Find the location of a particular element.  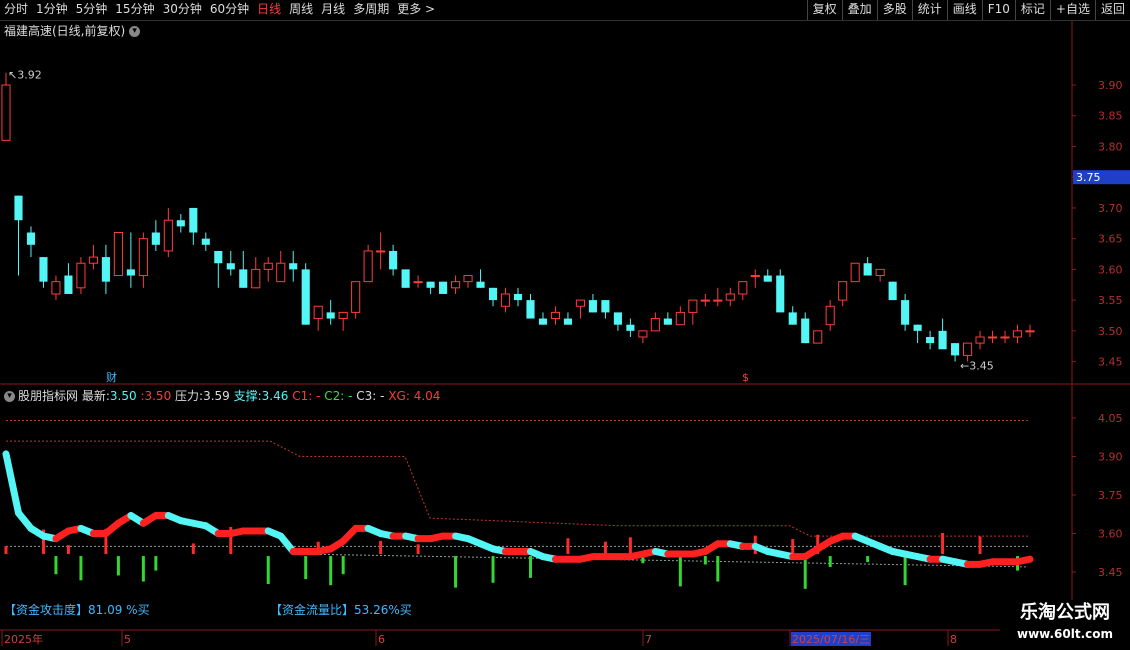

y-tick-label: 3.55 is located at coordinates (1110, 300).